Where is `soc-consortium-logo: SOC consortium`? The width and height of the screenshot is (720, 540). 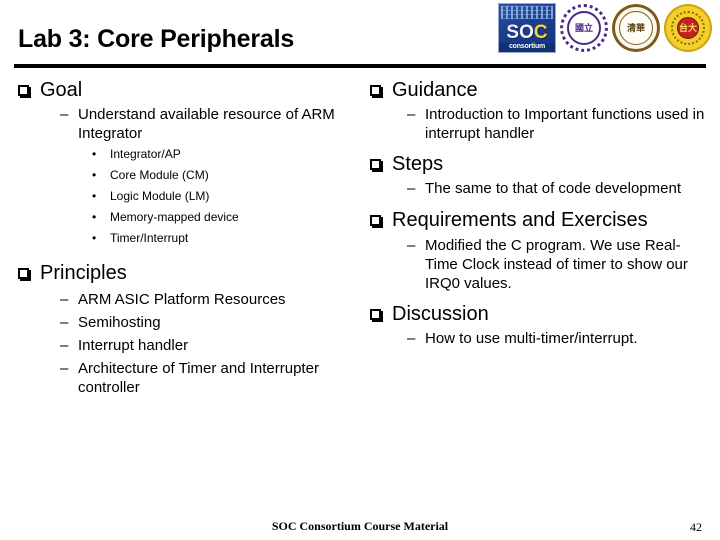
soc-consortium-logo: SOC consortium is located at coordinates (527, 28).